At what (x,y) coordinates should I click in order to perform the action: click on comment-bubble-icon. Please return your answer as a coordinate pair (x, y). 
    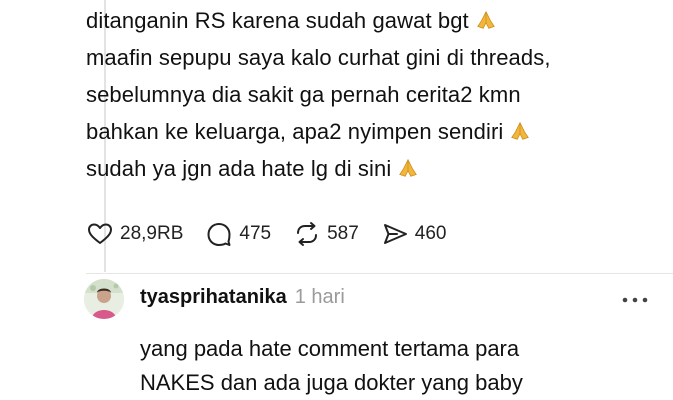
    Looking at the image, I should click on (219, 234).